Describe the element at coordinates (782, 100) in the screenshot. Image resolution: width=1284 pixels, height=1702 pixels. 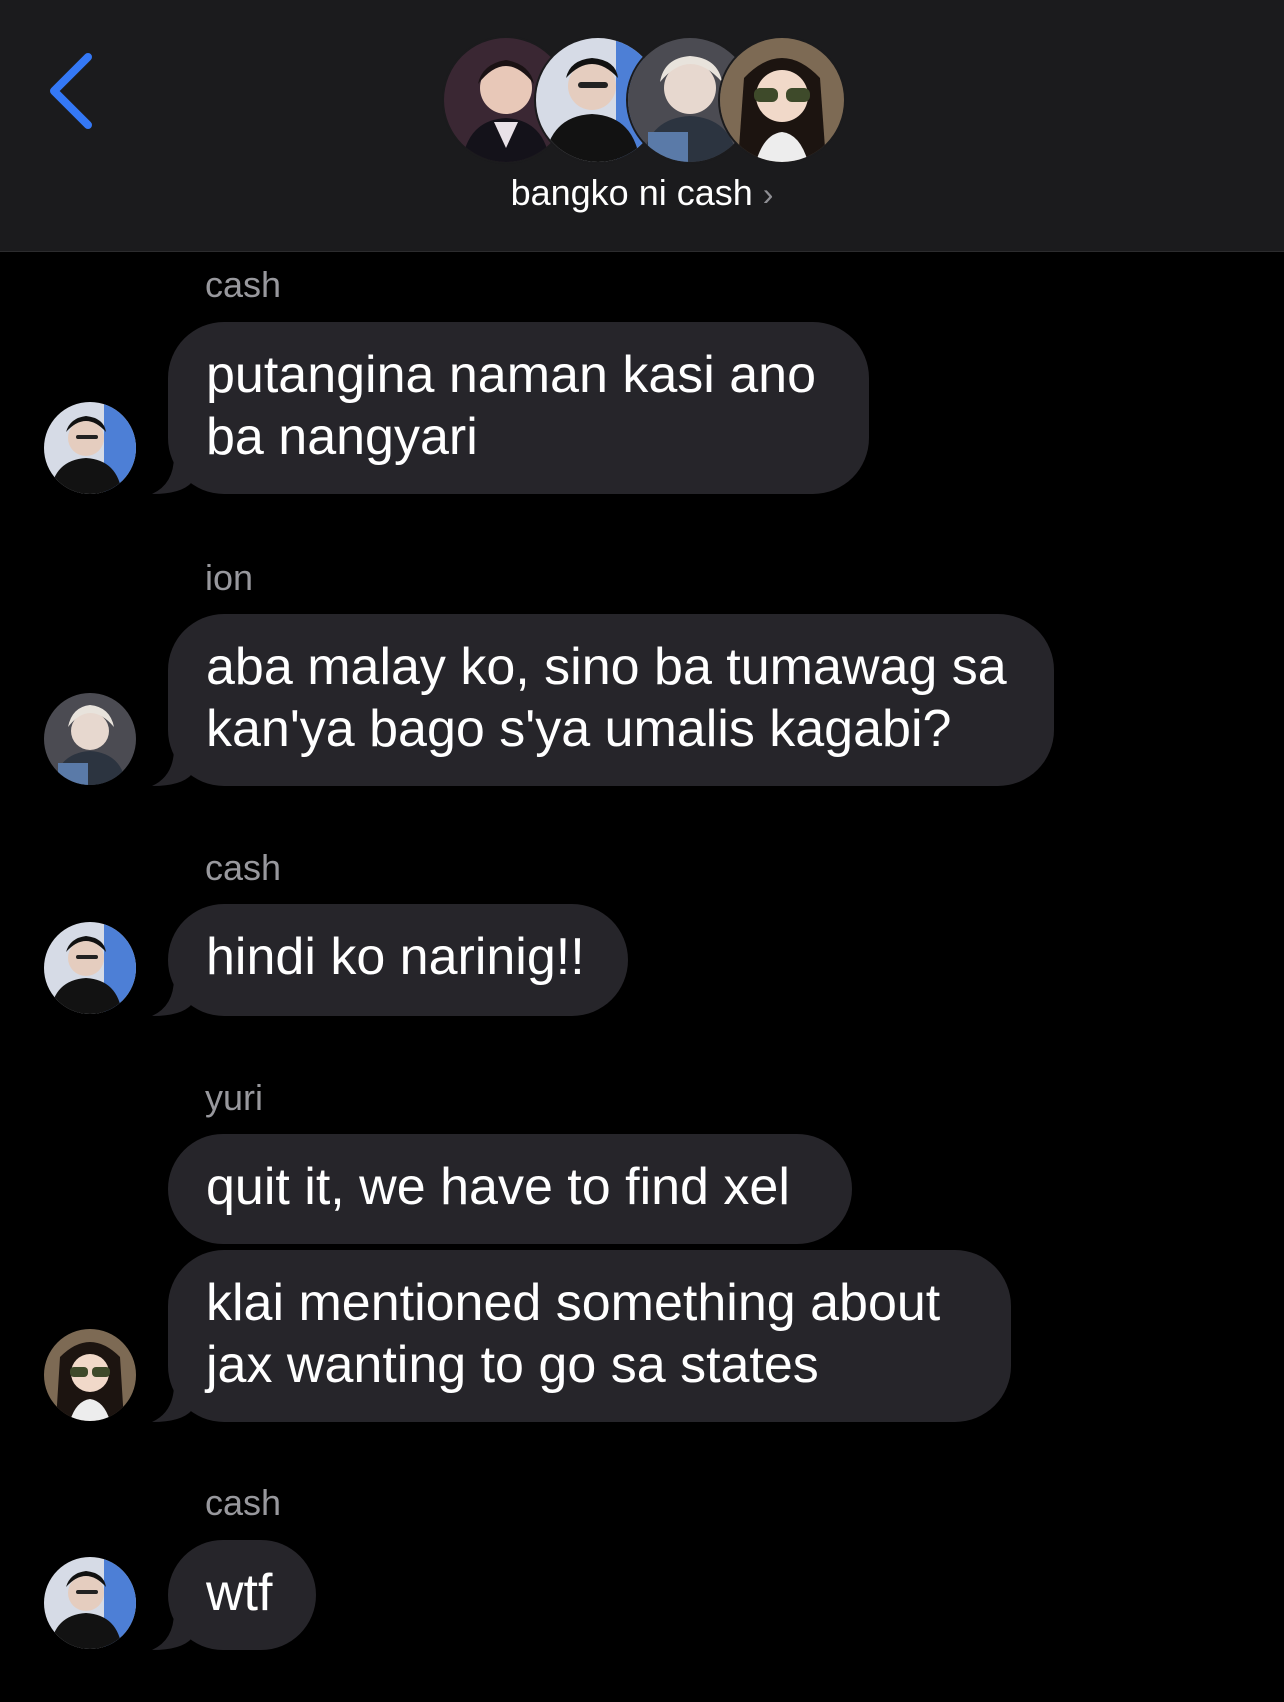
I see `group-member-avatar` at that location.